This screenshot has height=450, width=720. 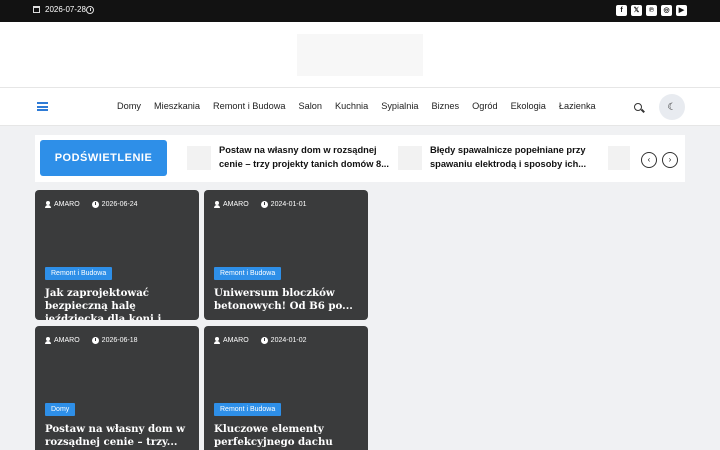 I want to click on date-display: 2026-07-28, so click(x=59, y=9).